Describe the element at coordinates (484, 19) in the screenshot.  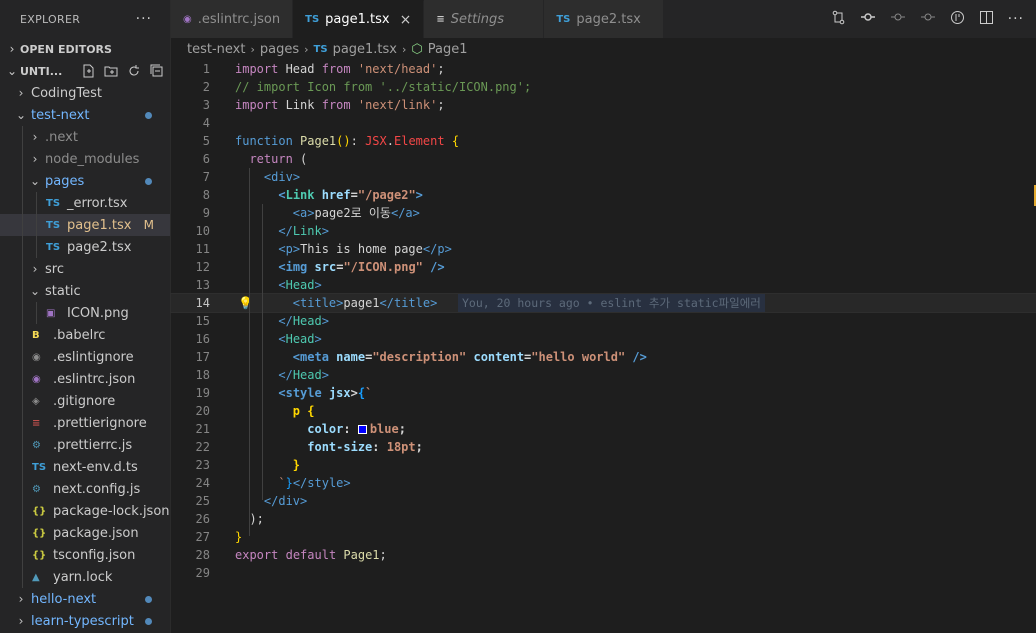
I see `tab-settings: ≡ Settings` at that location.